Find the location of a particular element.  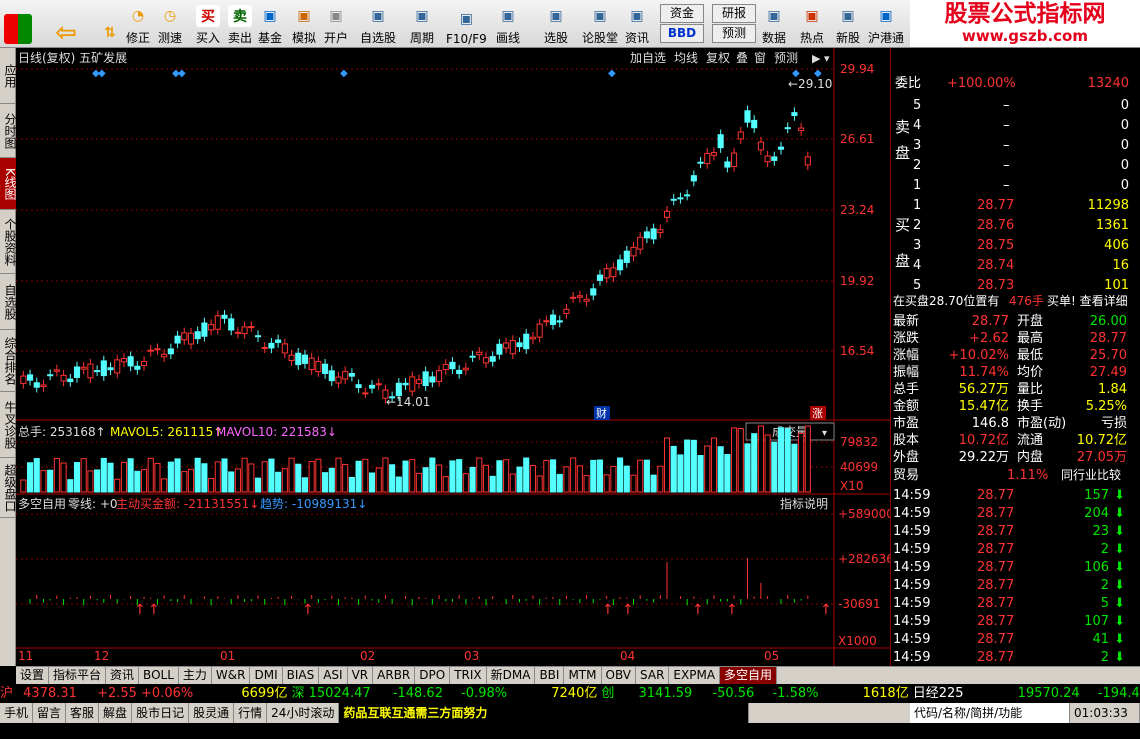

indicator-tab-6: DMI is located at coordinates (266, 675).